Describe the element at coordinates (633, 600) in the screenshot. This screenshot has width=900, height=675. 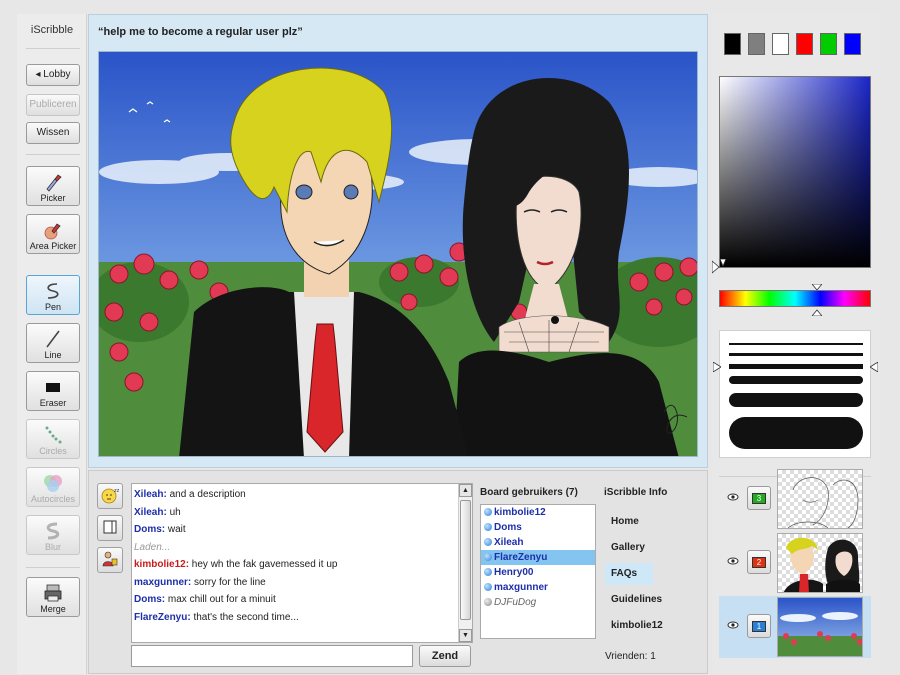
I see `info-link: Guidelines` at that location.